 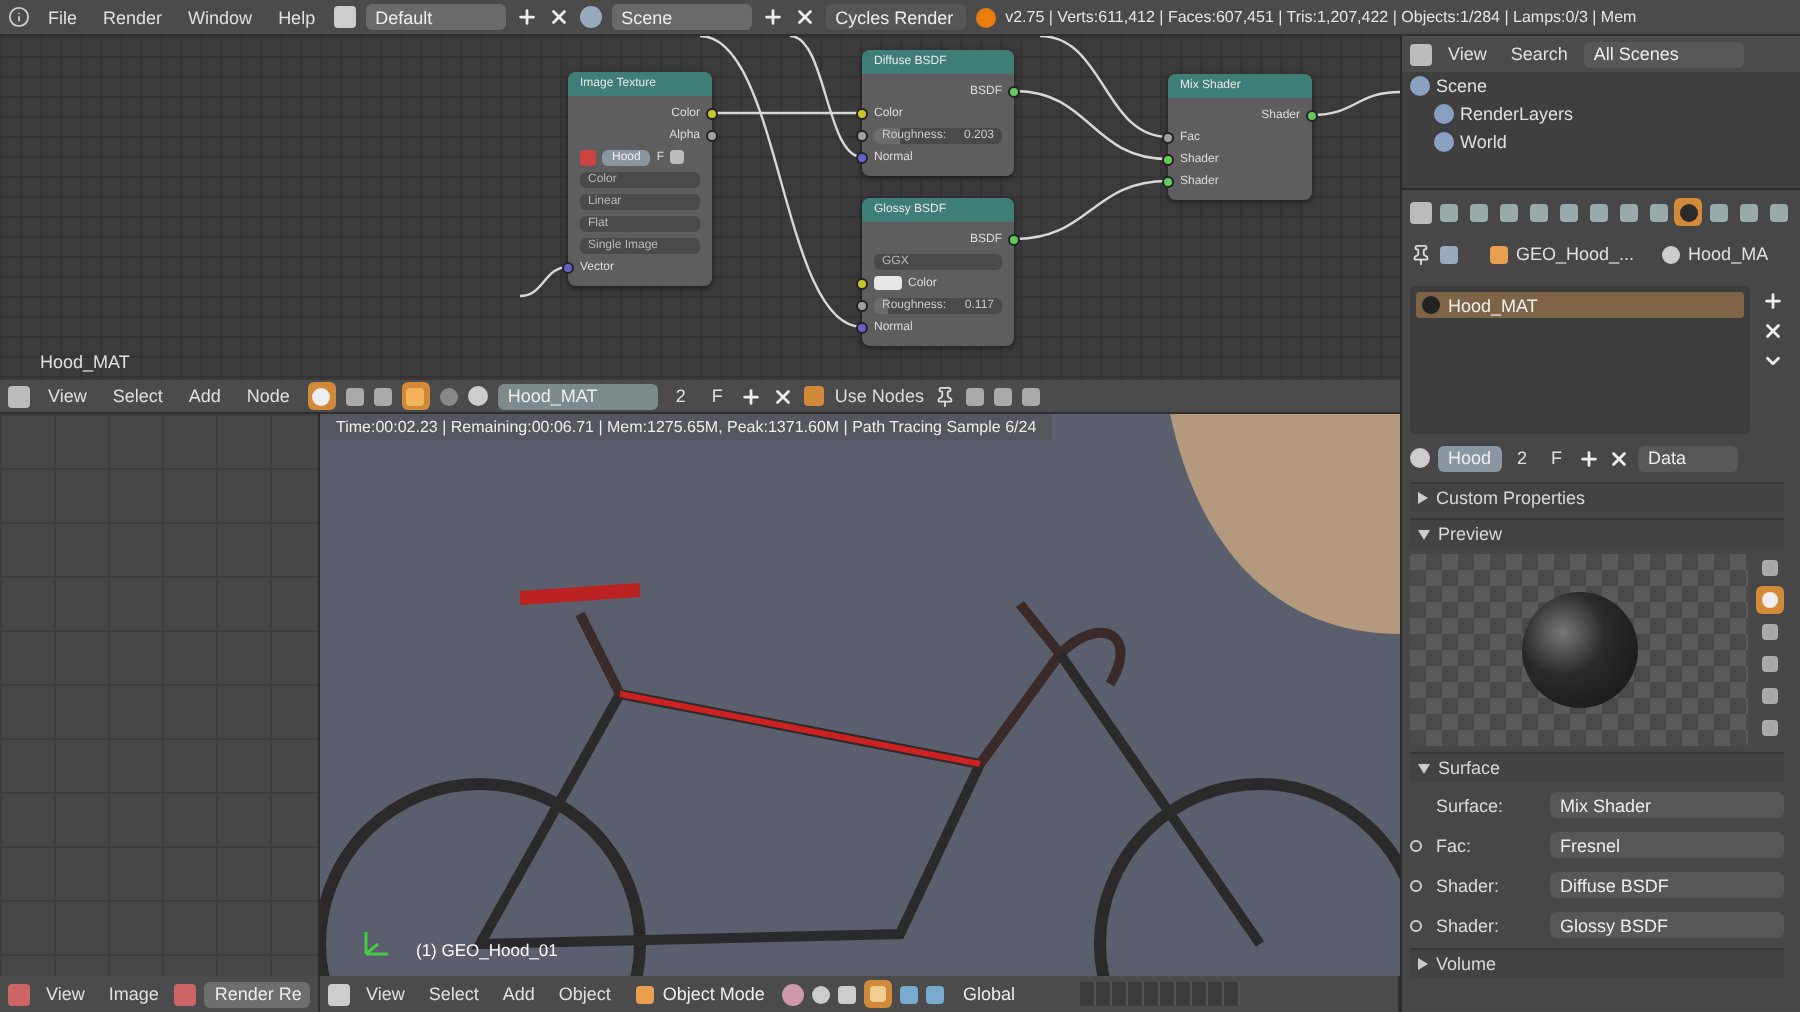 I want to click on menu-item: Help, so click(x=297, y=17).